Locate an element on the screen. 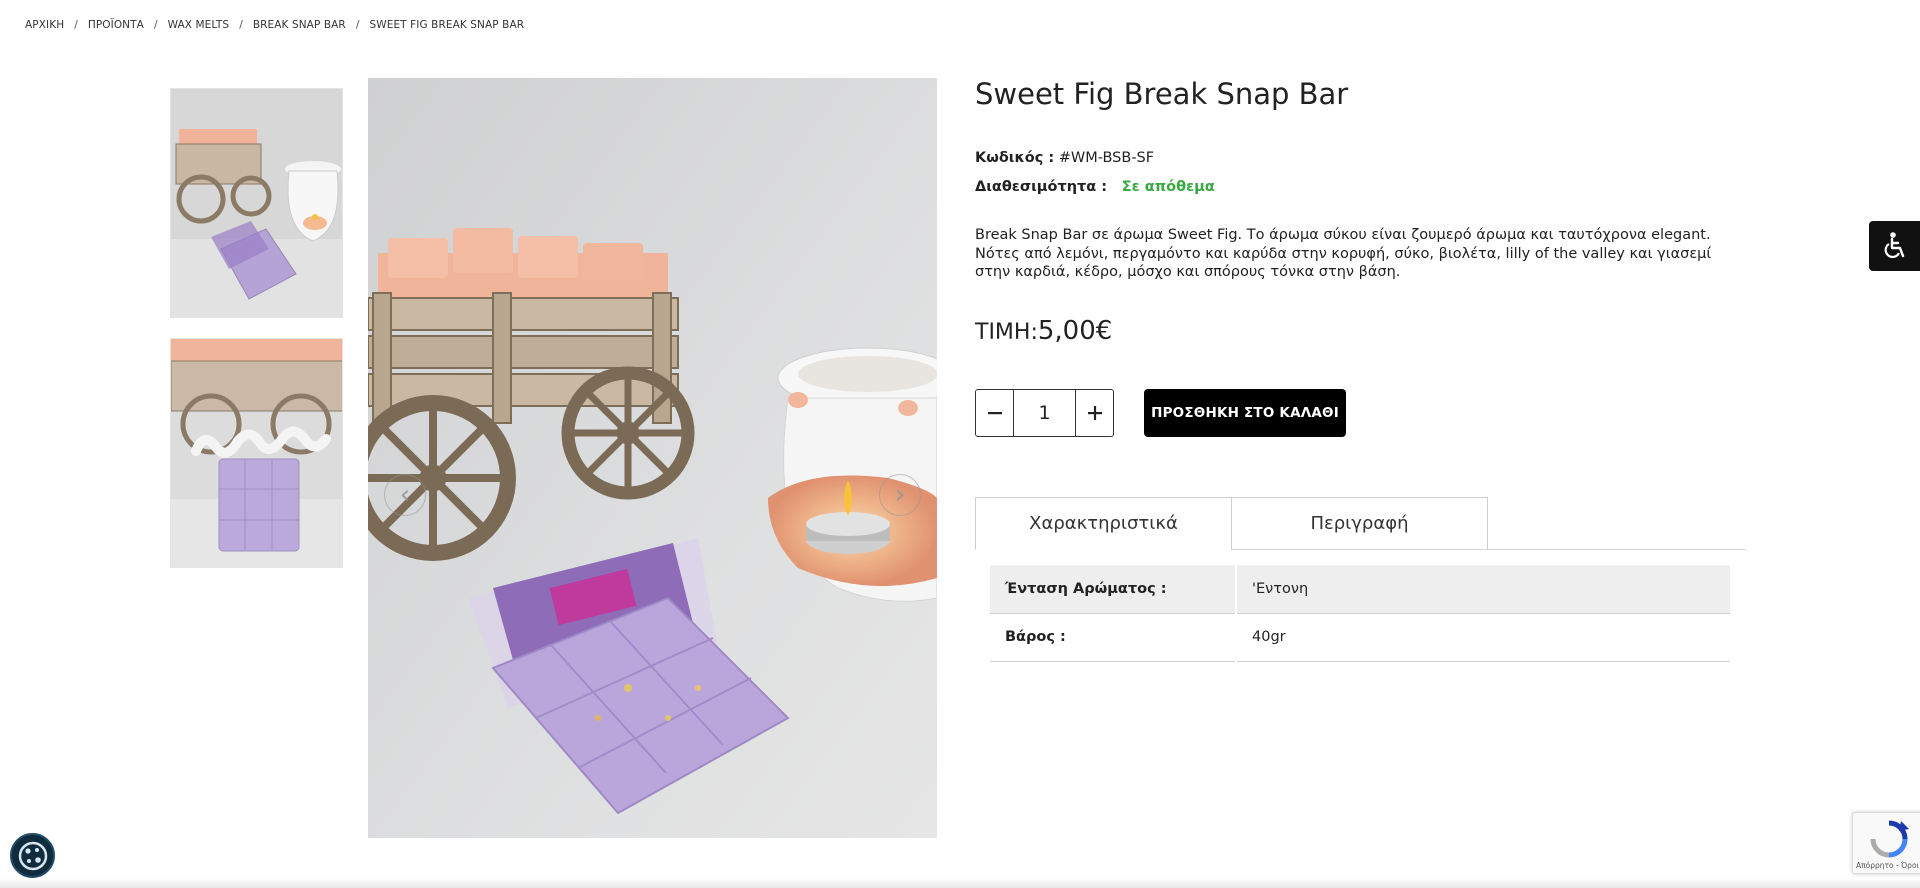 The image size is (1920, 888). footer-edge is located at coordinates (960, 883).